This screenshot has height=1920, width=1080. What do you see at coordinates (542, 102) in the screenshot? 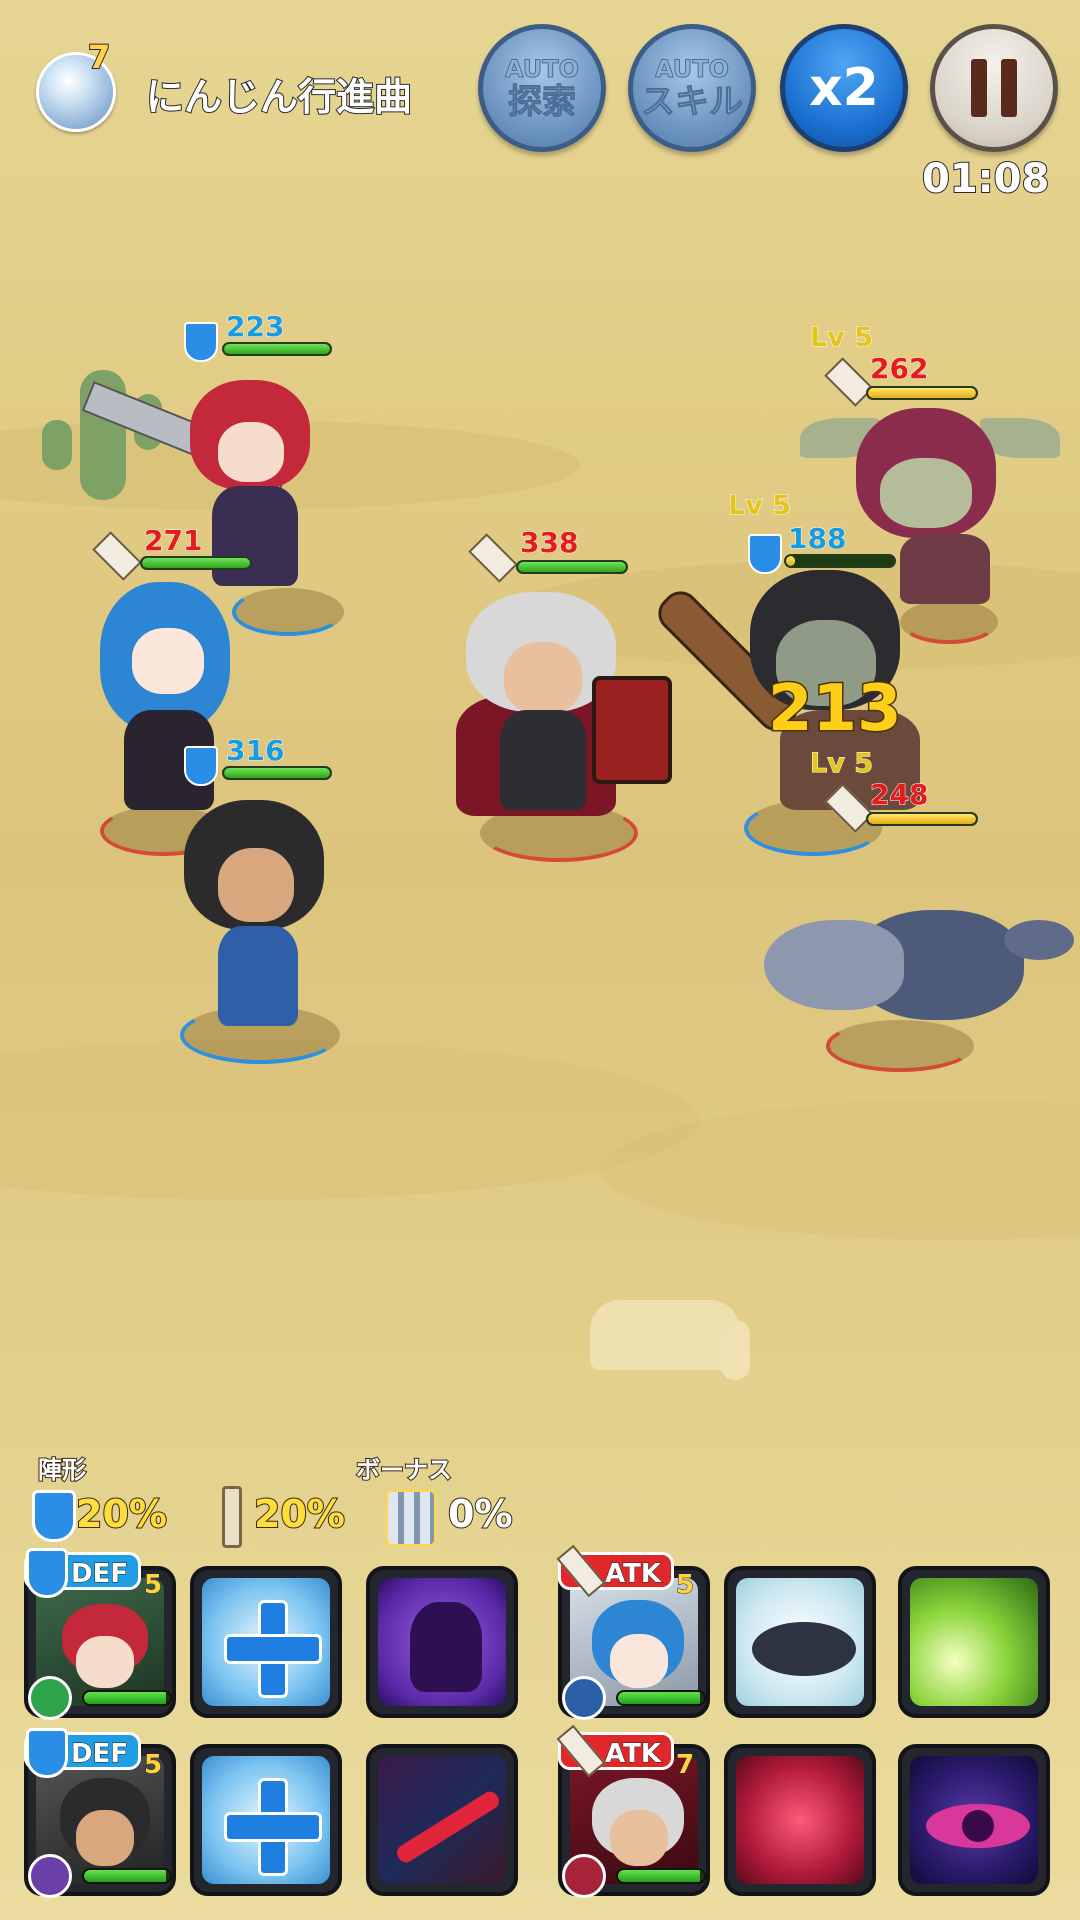
I see `auto-explore-line2: 探索` at bounding box center [542, 102].